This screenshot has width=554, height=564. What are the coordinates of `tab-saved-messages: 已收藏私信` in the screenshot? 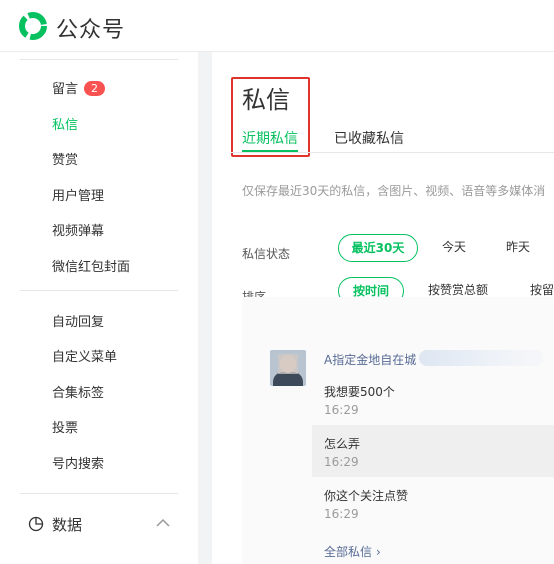 It's located at (369, 138).